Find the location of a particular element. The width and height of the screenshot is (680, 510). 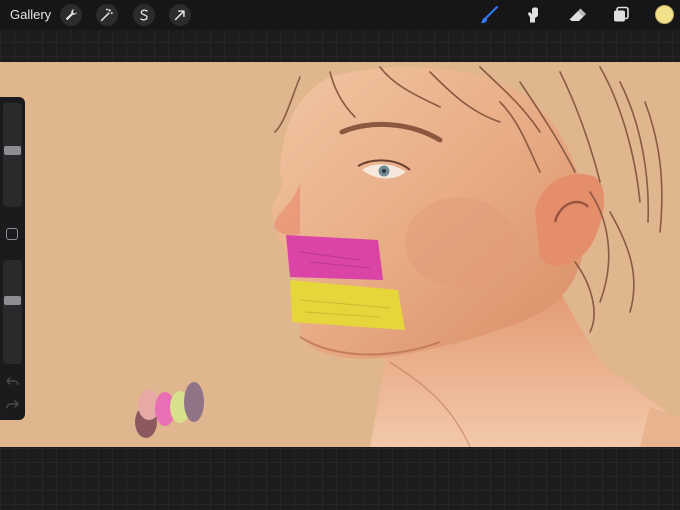

brush-size-slider is located at coordinates (12, 155).